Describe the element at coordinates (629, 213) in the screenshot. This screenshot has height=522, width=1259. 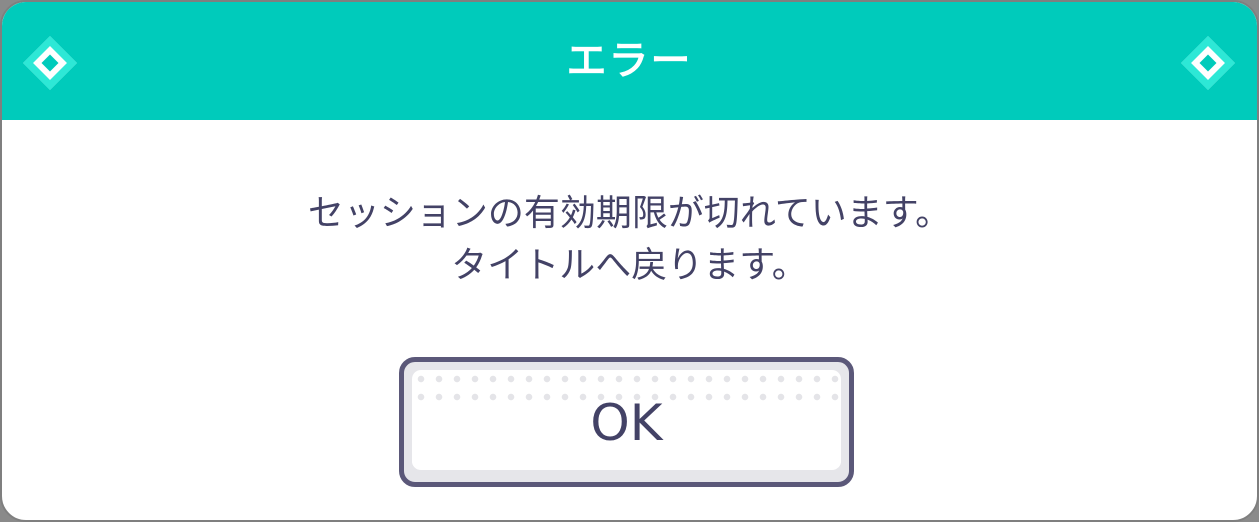
I see `message-line-1: セッションの有効期限が切れています。` at that location.